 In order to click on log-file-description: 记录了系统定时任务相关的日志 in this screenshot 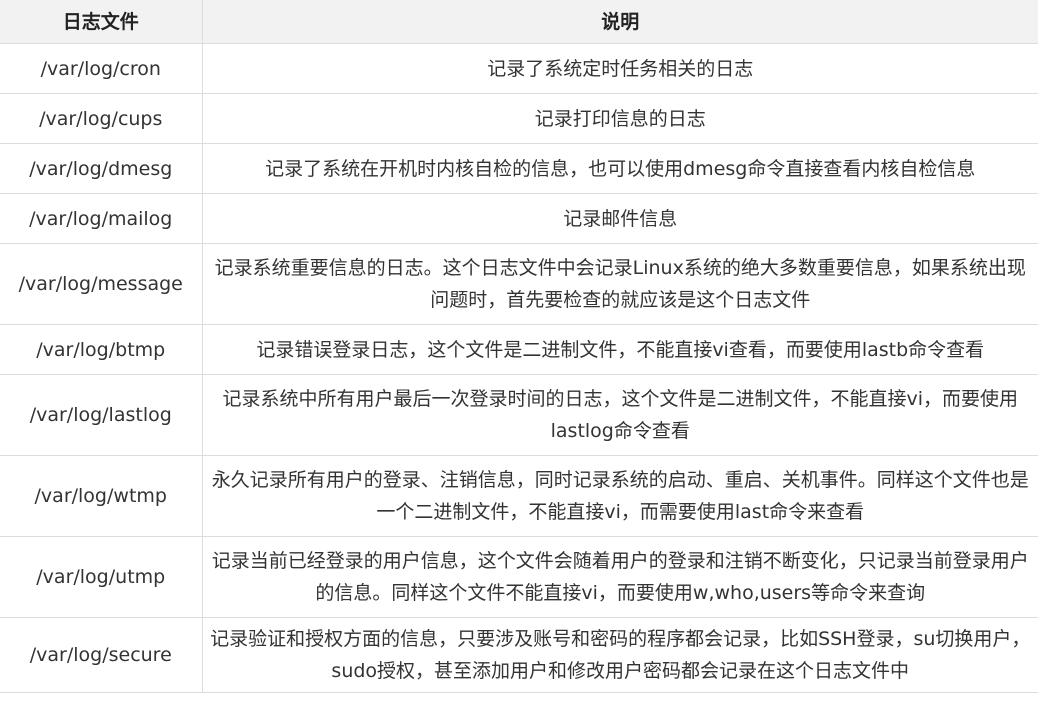, I will do `click(619, 68)`.